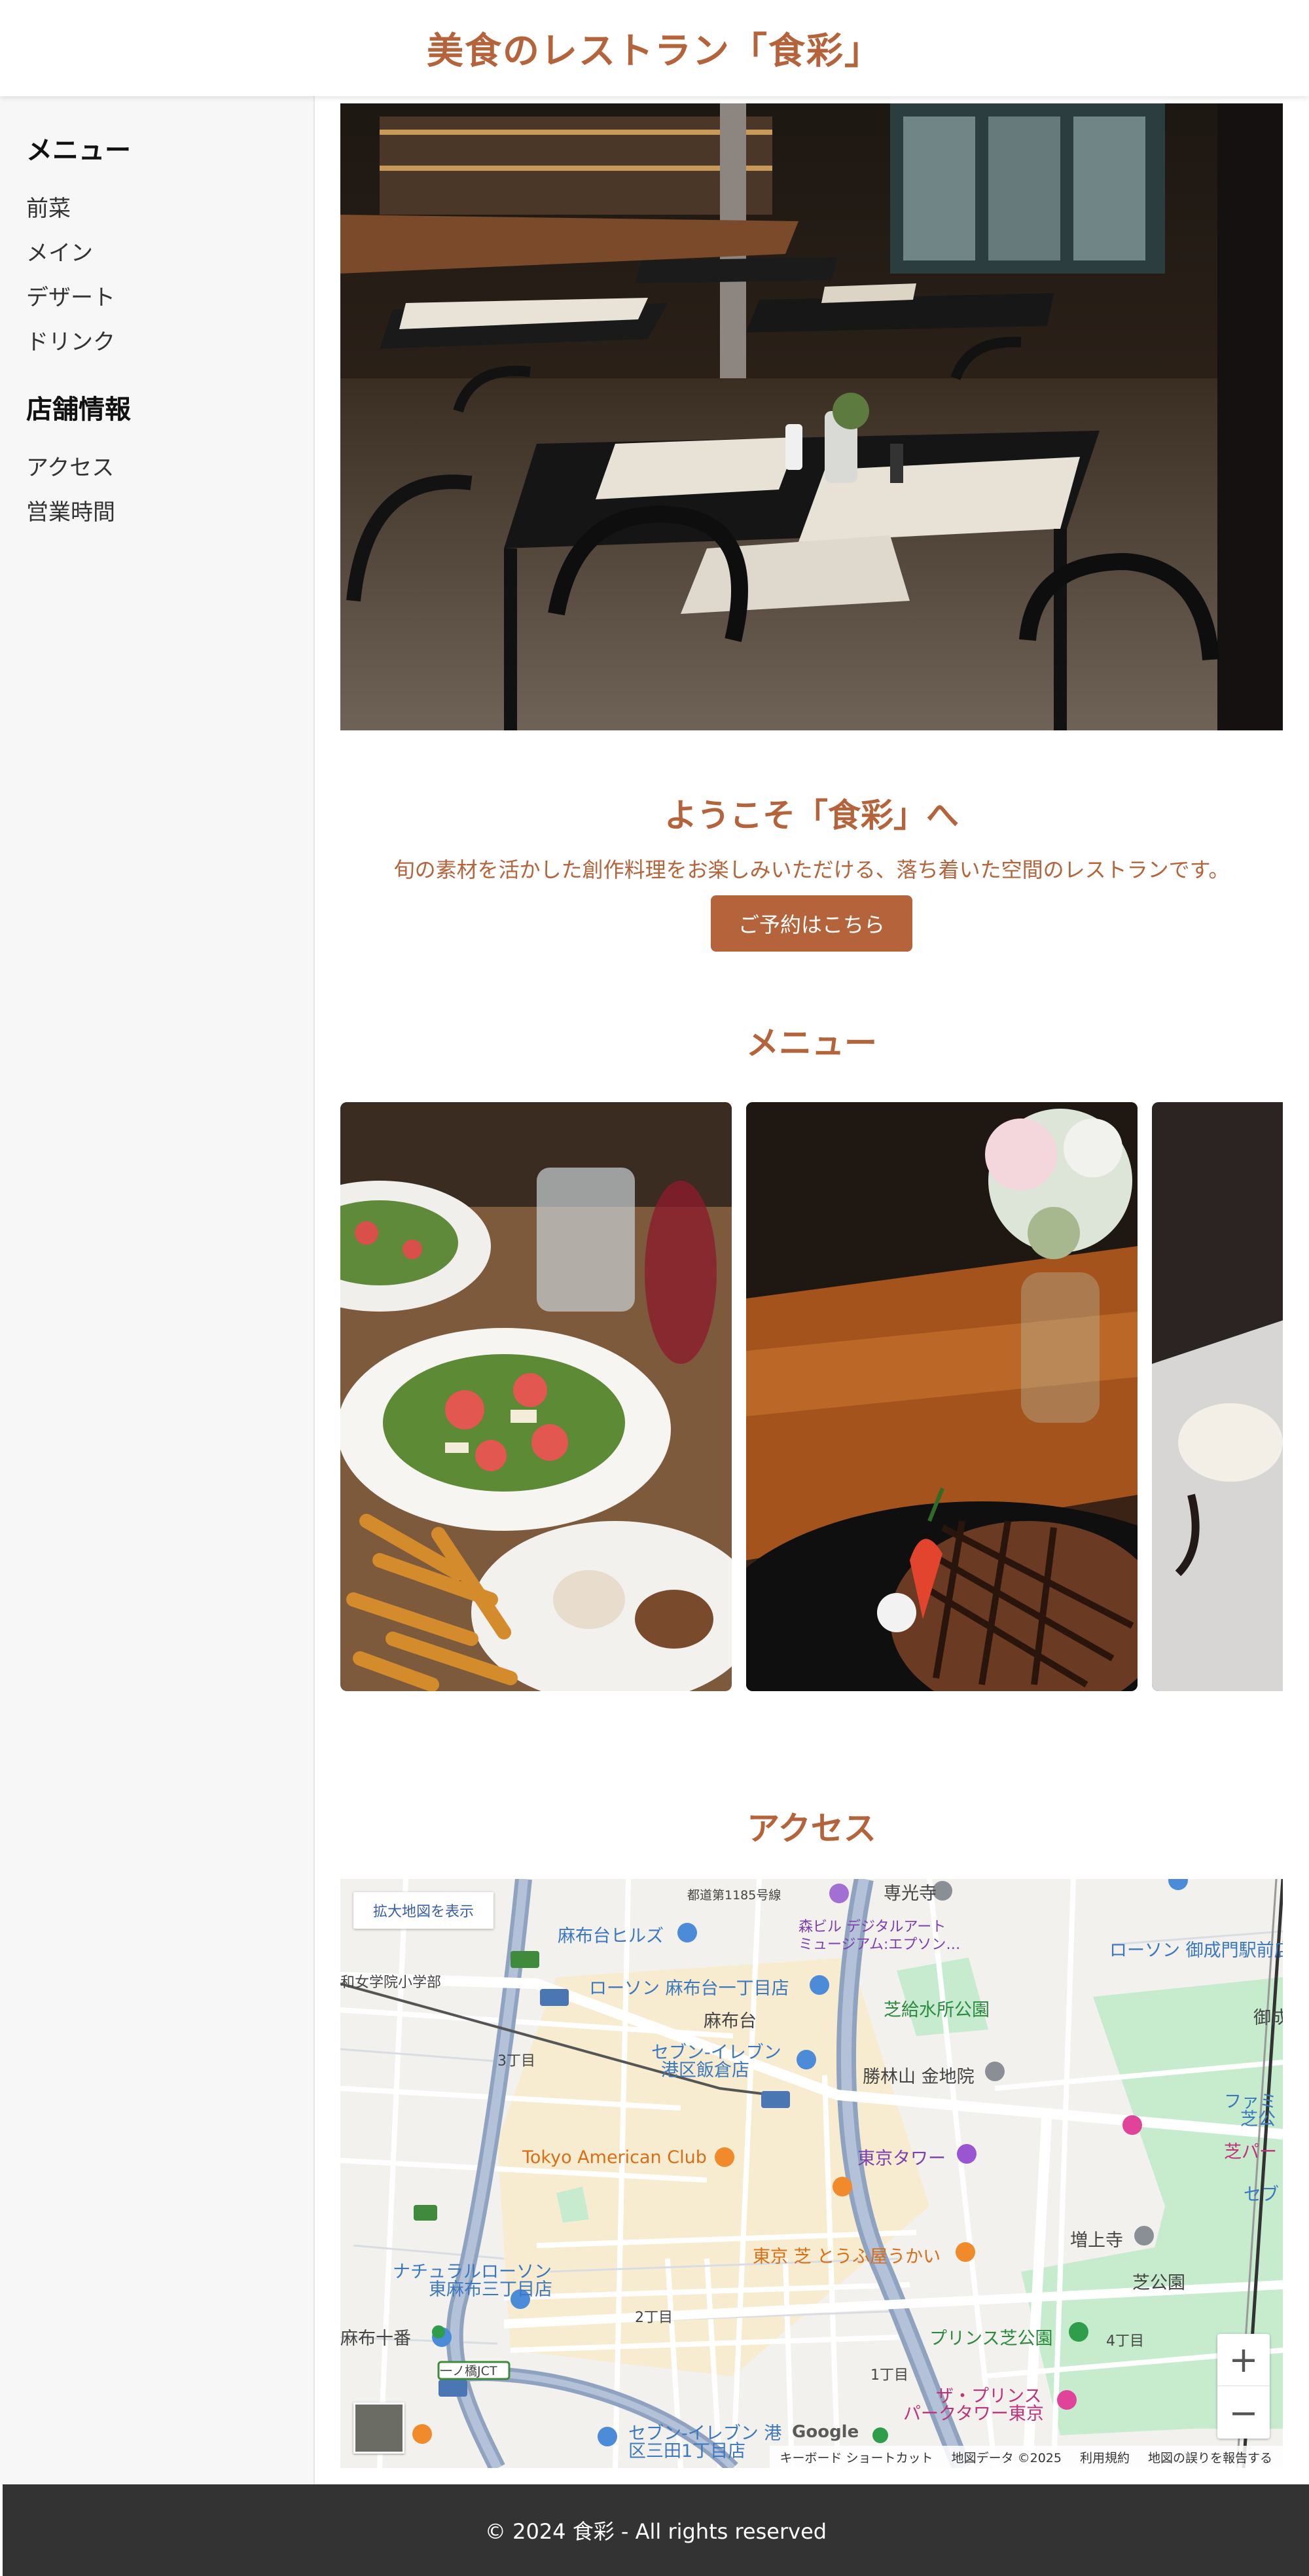 Image resolution: width=1309 pixels, height=2576 pixels. What do you see at coordinates (811, 815) in the screenshot?
I see `welcome-title: ようこそ「食彩」へ` at bounding box center [811, 815].